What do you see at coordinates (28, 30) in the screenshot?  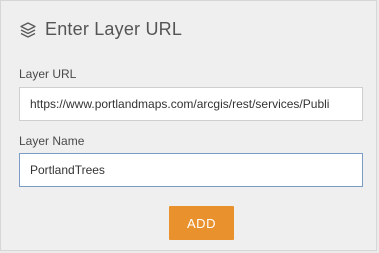 I see `layers-icon` at bounding box center [28, 30].